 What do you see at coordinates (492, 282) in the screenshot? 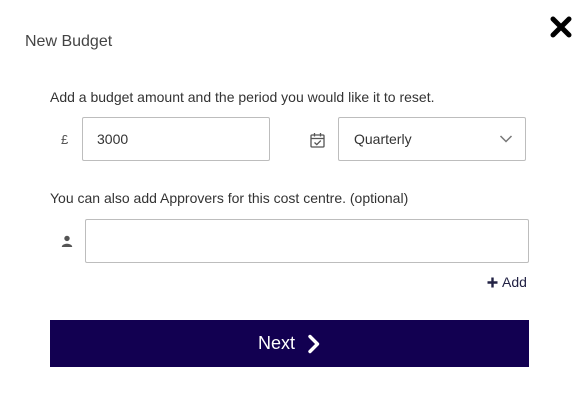
I see `plus-icon` at bounding box center [492, 282].